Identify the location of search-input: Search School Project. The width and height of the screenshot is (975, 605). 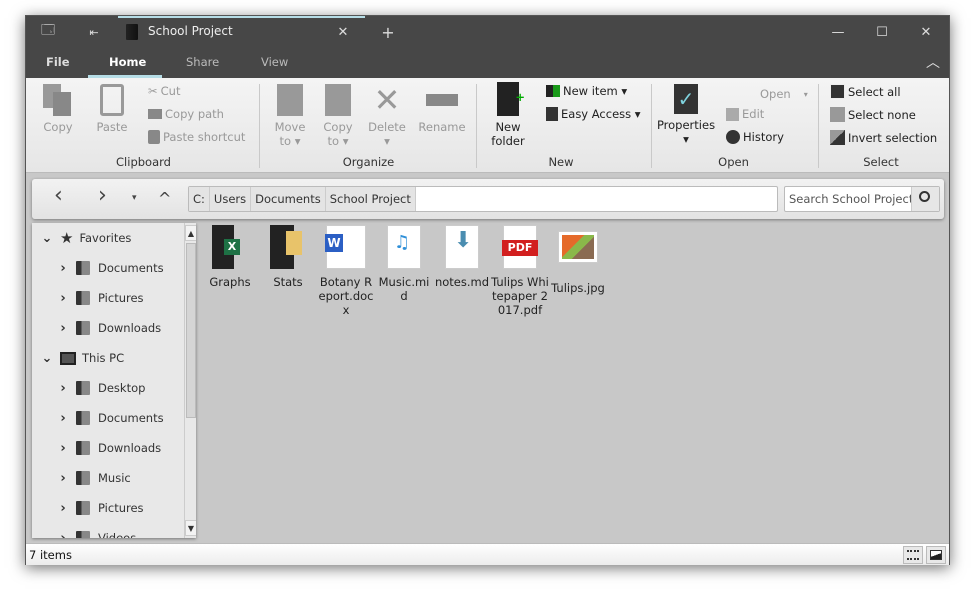
(851, 199).